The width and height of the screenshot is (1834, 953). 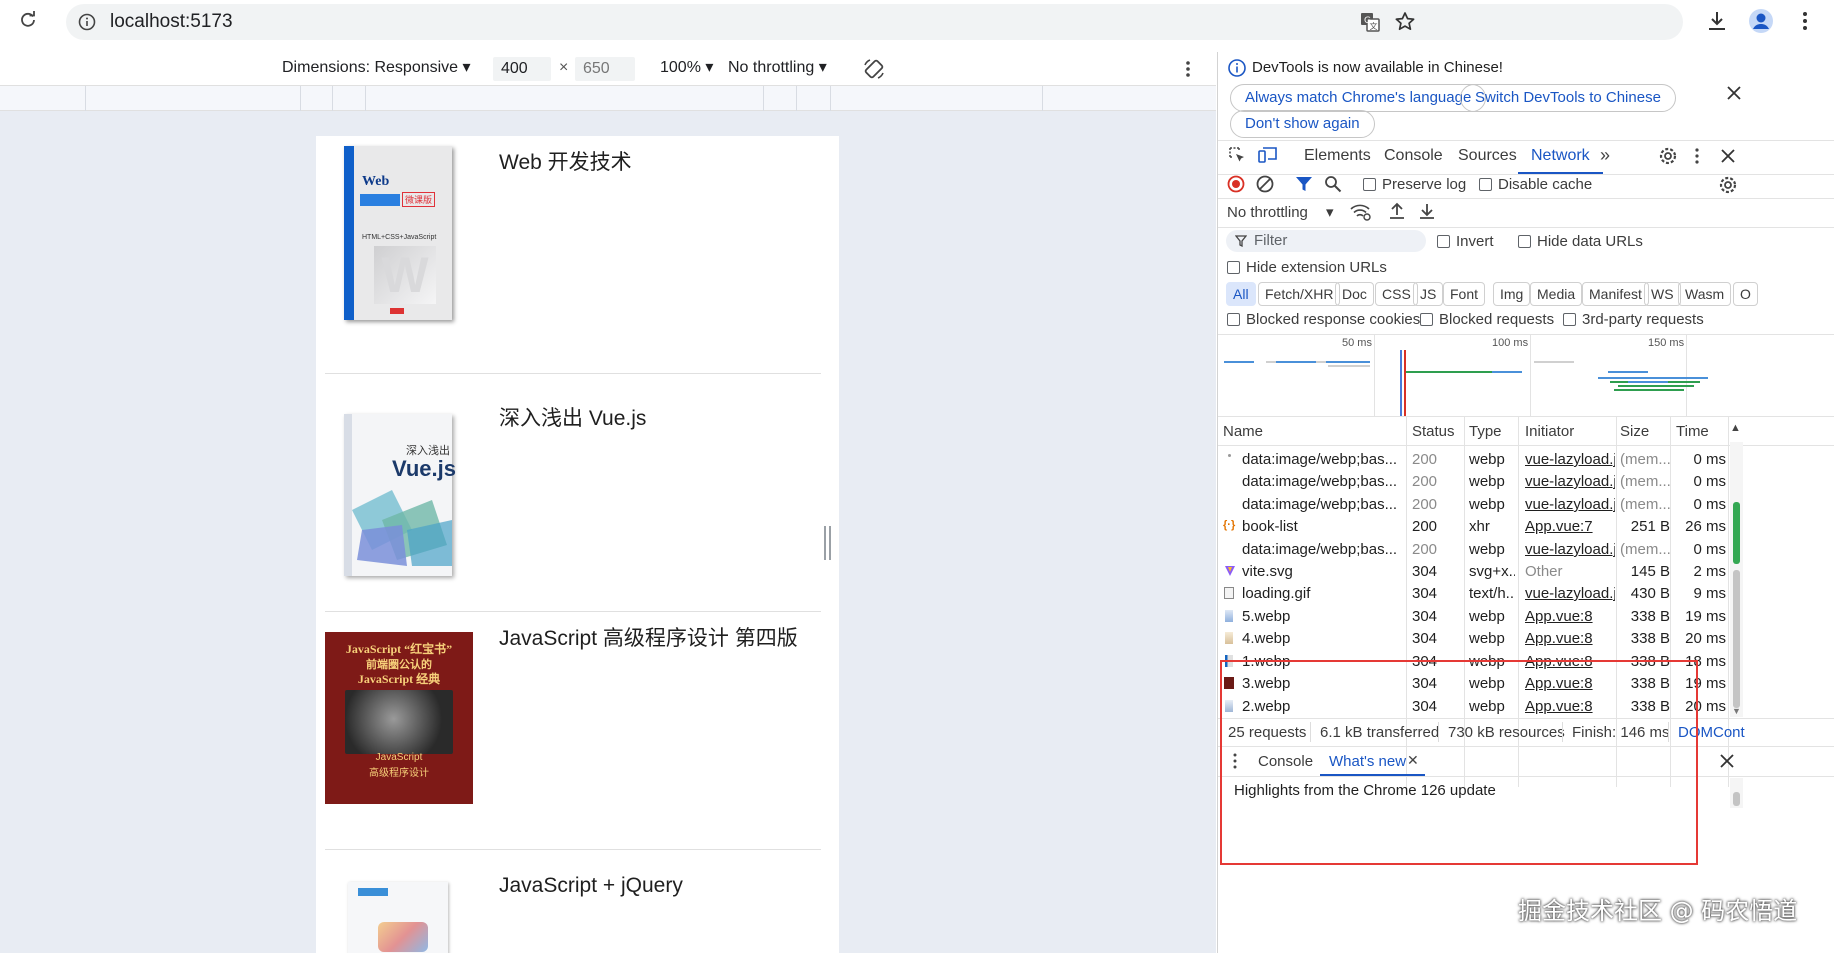 What do you see at coordinates (1692, 431) in the screenshot?
I see `col-time: Time` at bounding box center [1692, 431].